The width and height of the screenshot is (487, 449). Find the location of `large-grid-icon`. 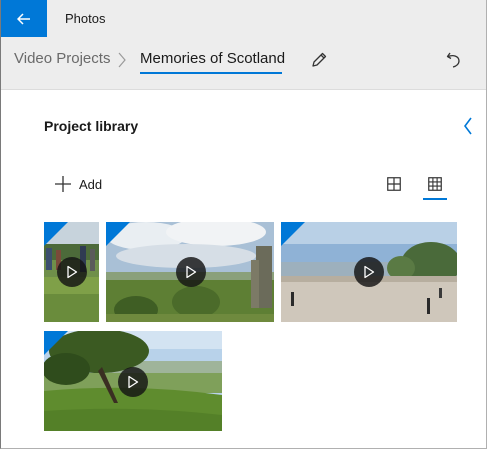

large-grid-icon is located at coordinates (394, 184).